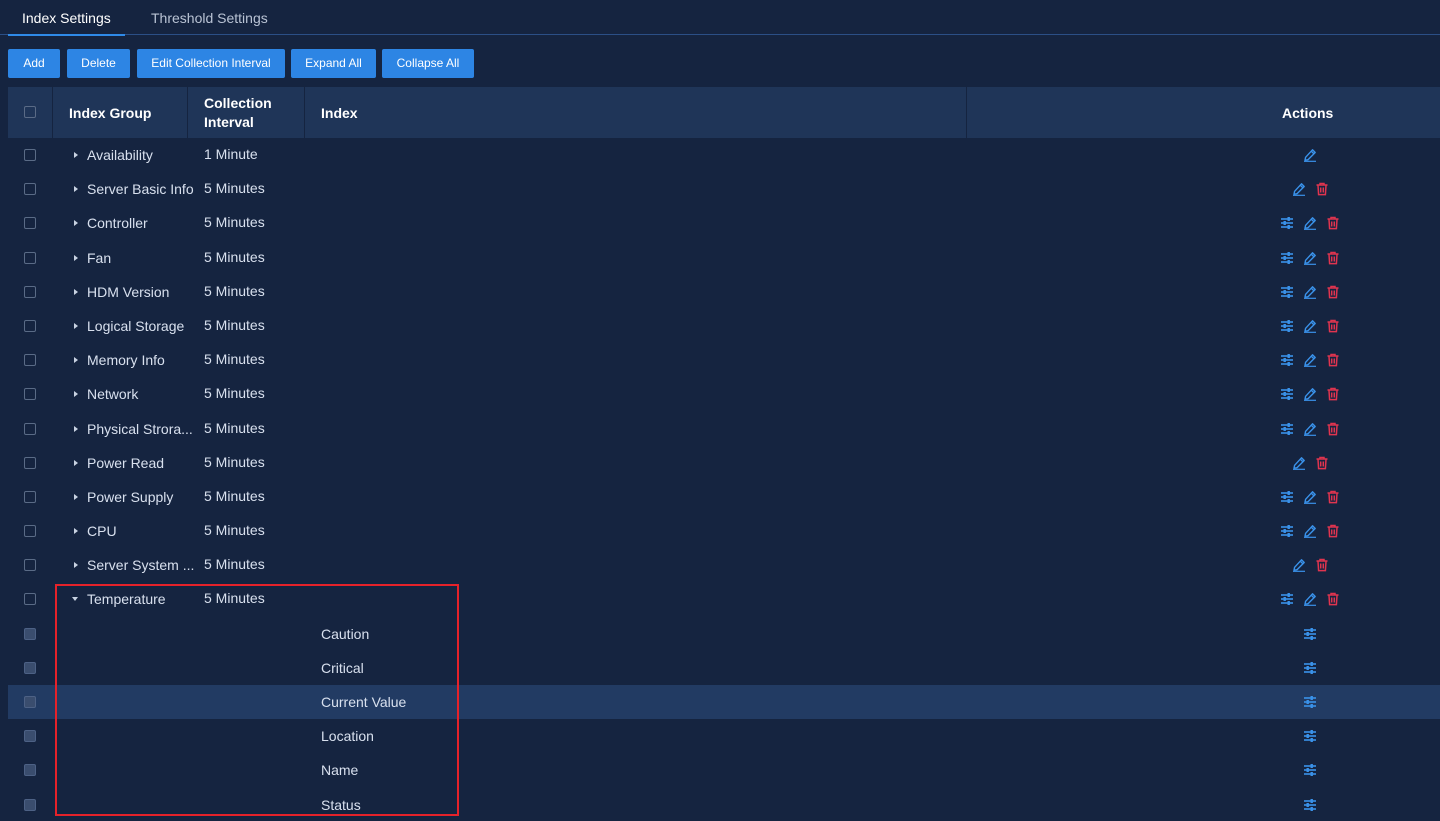 The image size is (1440, 821). What do you see at coordinates (724, 736) in the screenshot?
I see `table-subrow: Location` at bounding box center [724, 736].